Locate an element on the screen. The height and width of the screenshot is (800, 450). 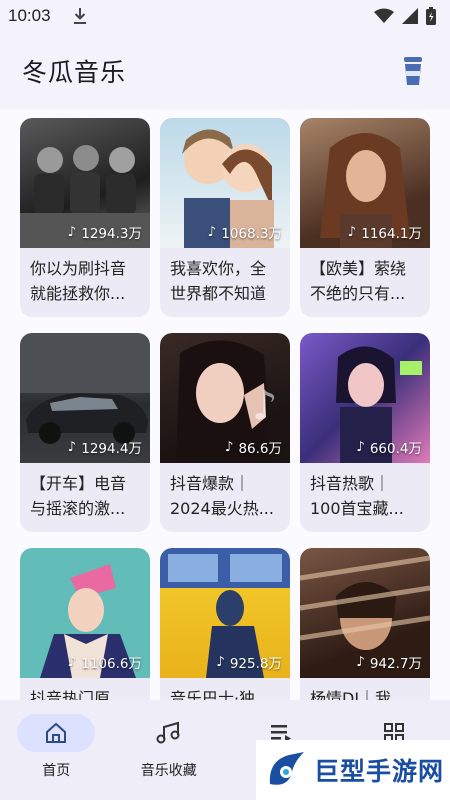
watermark: 巨型手游网 is located at coordinates (353, 770).